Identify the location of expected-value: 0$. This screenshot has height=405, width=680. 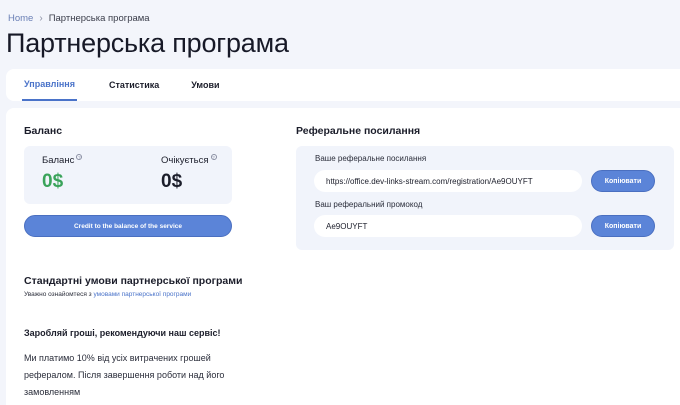
(172, 181).